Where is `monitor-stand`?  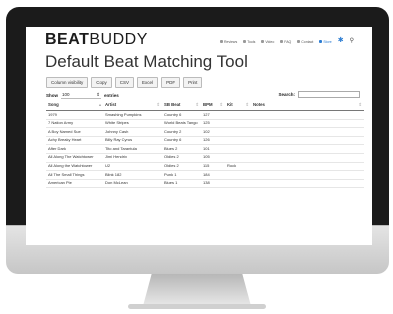 monitor-stand is located at coordinates (197, 290).